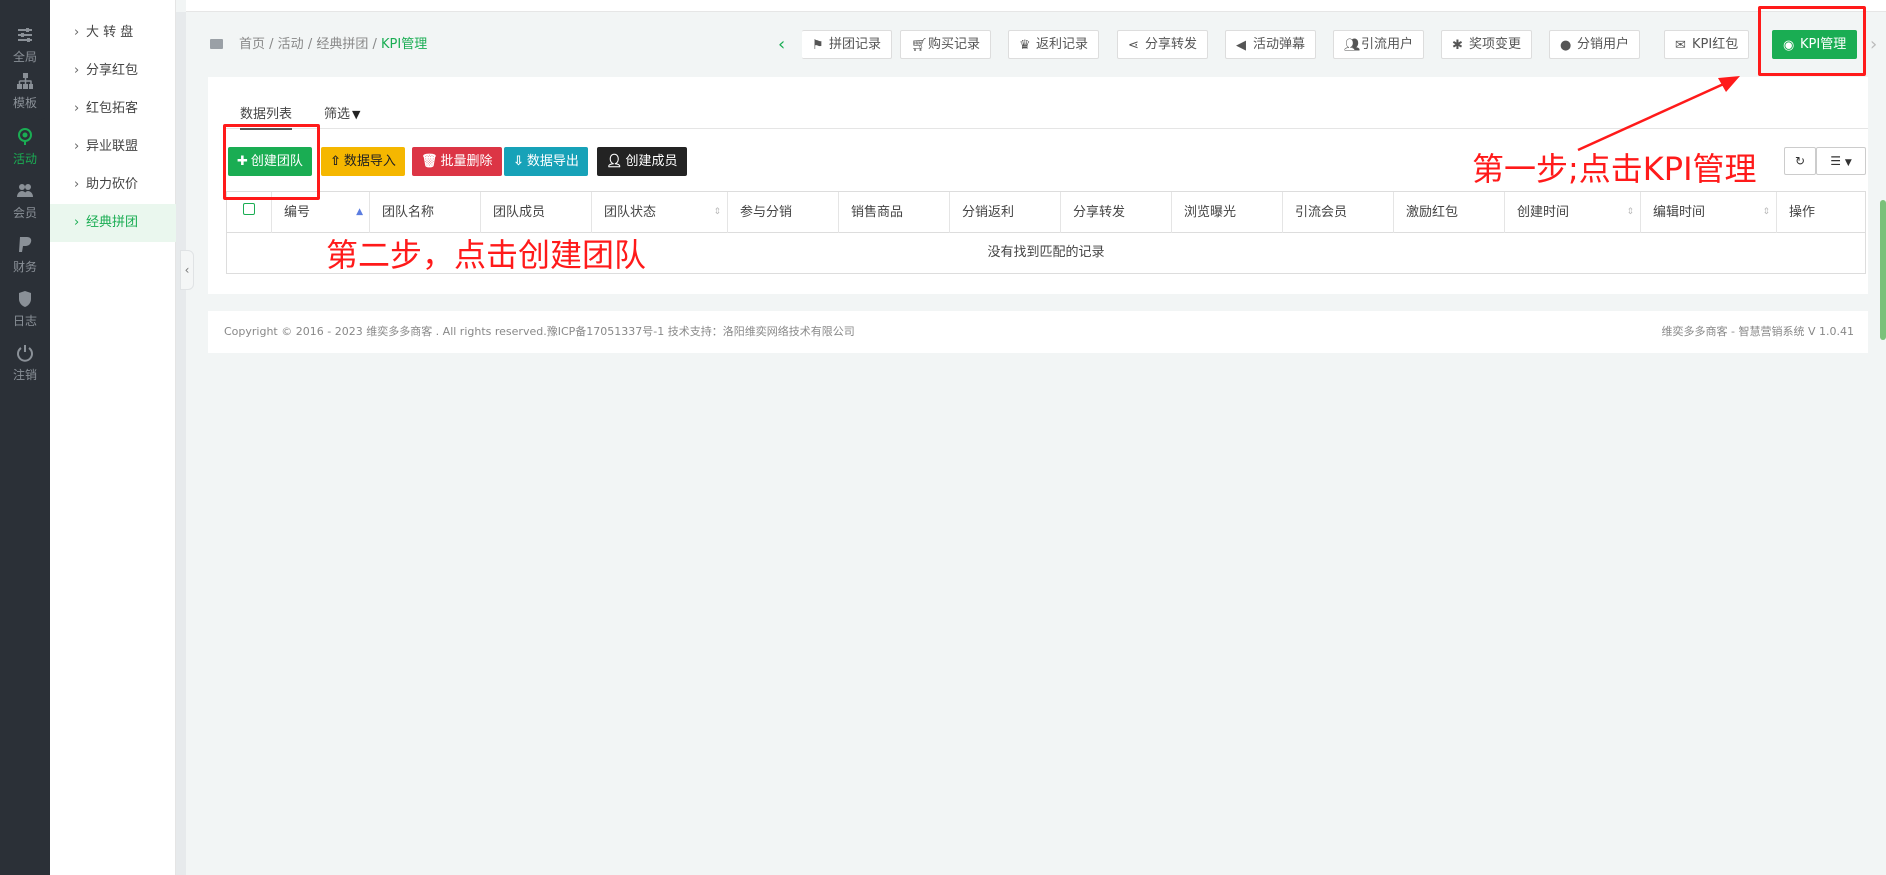  Describe the element at coordinates (1614, 169) in the screenshot. I see `annotation-step1: 第一步;点击KPI管理` at that location.